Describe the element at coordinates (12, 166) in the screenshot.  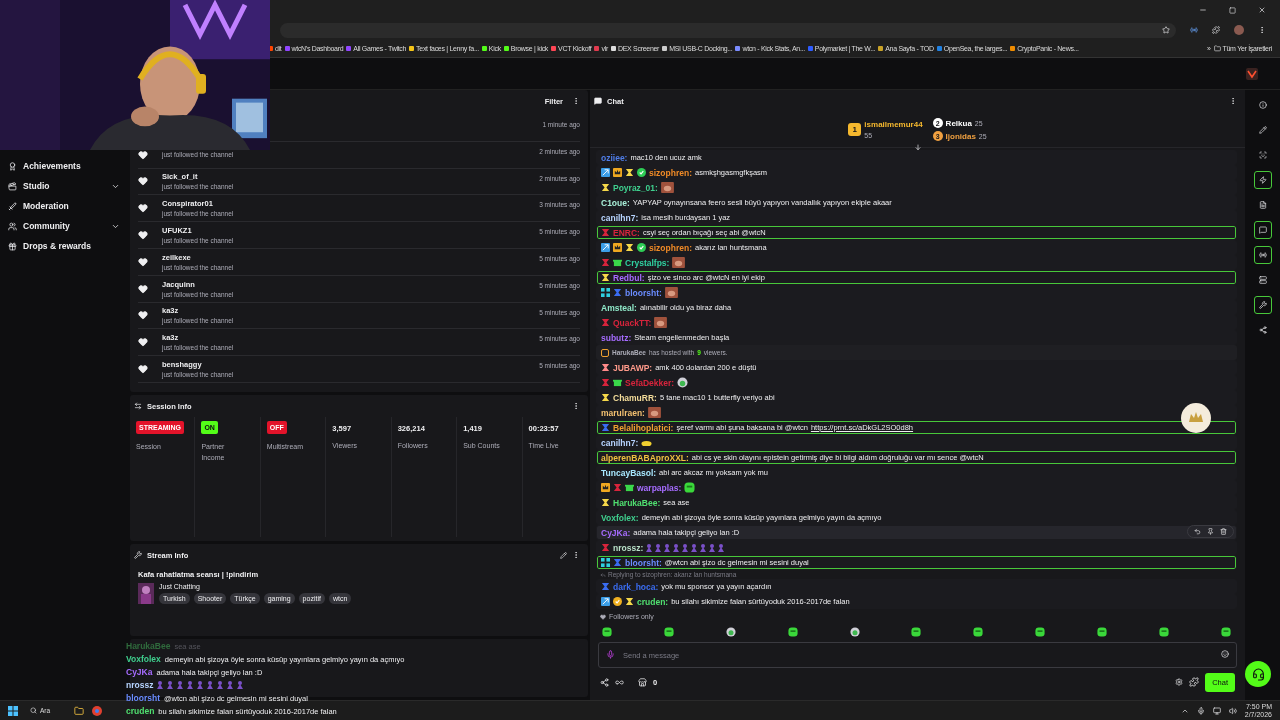
I see `award-icon` at that location.